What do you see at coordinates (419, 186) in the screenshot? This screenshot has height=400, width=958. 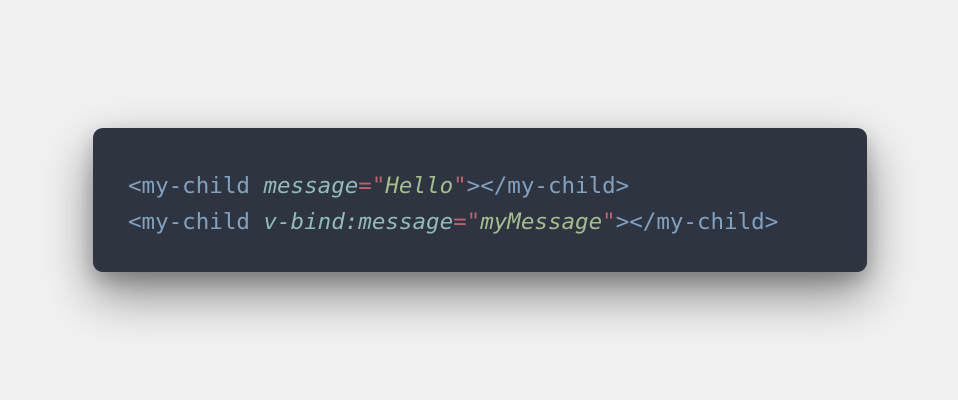 I see `attribute-value: Hello` at bounding box center [419, 186].